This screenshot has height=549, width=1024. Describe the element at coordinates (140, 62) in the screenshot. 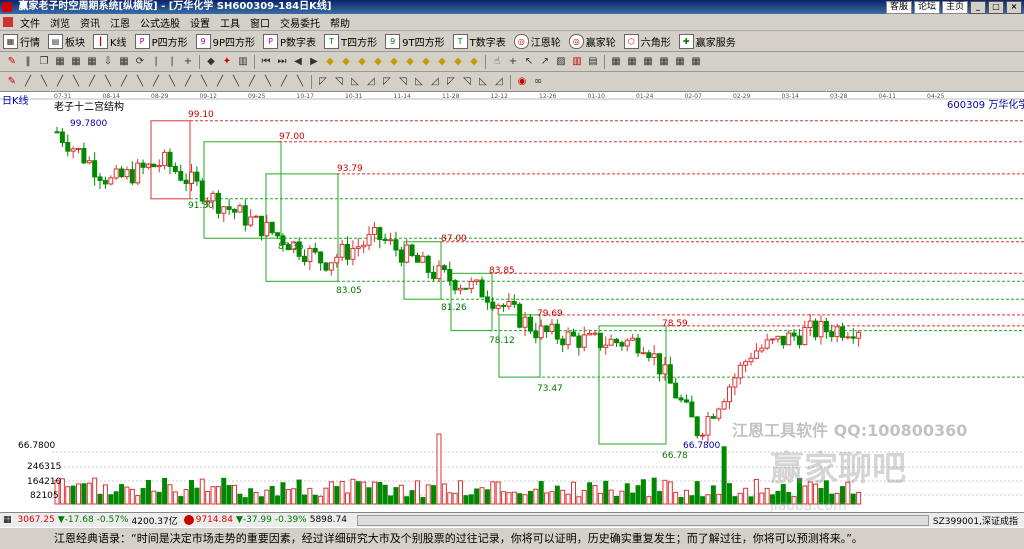

I see `sync-icon: ⟳` at that location.